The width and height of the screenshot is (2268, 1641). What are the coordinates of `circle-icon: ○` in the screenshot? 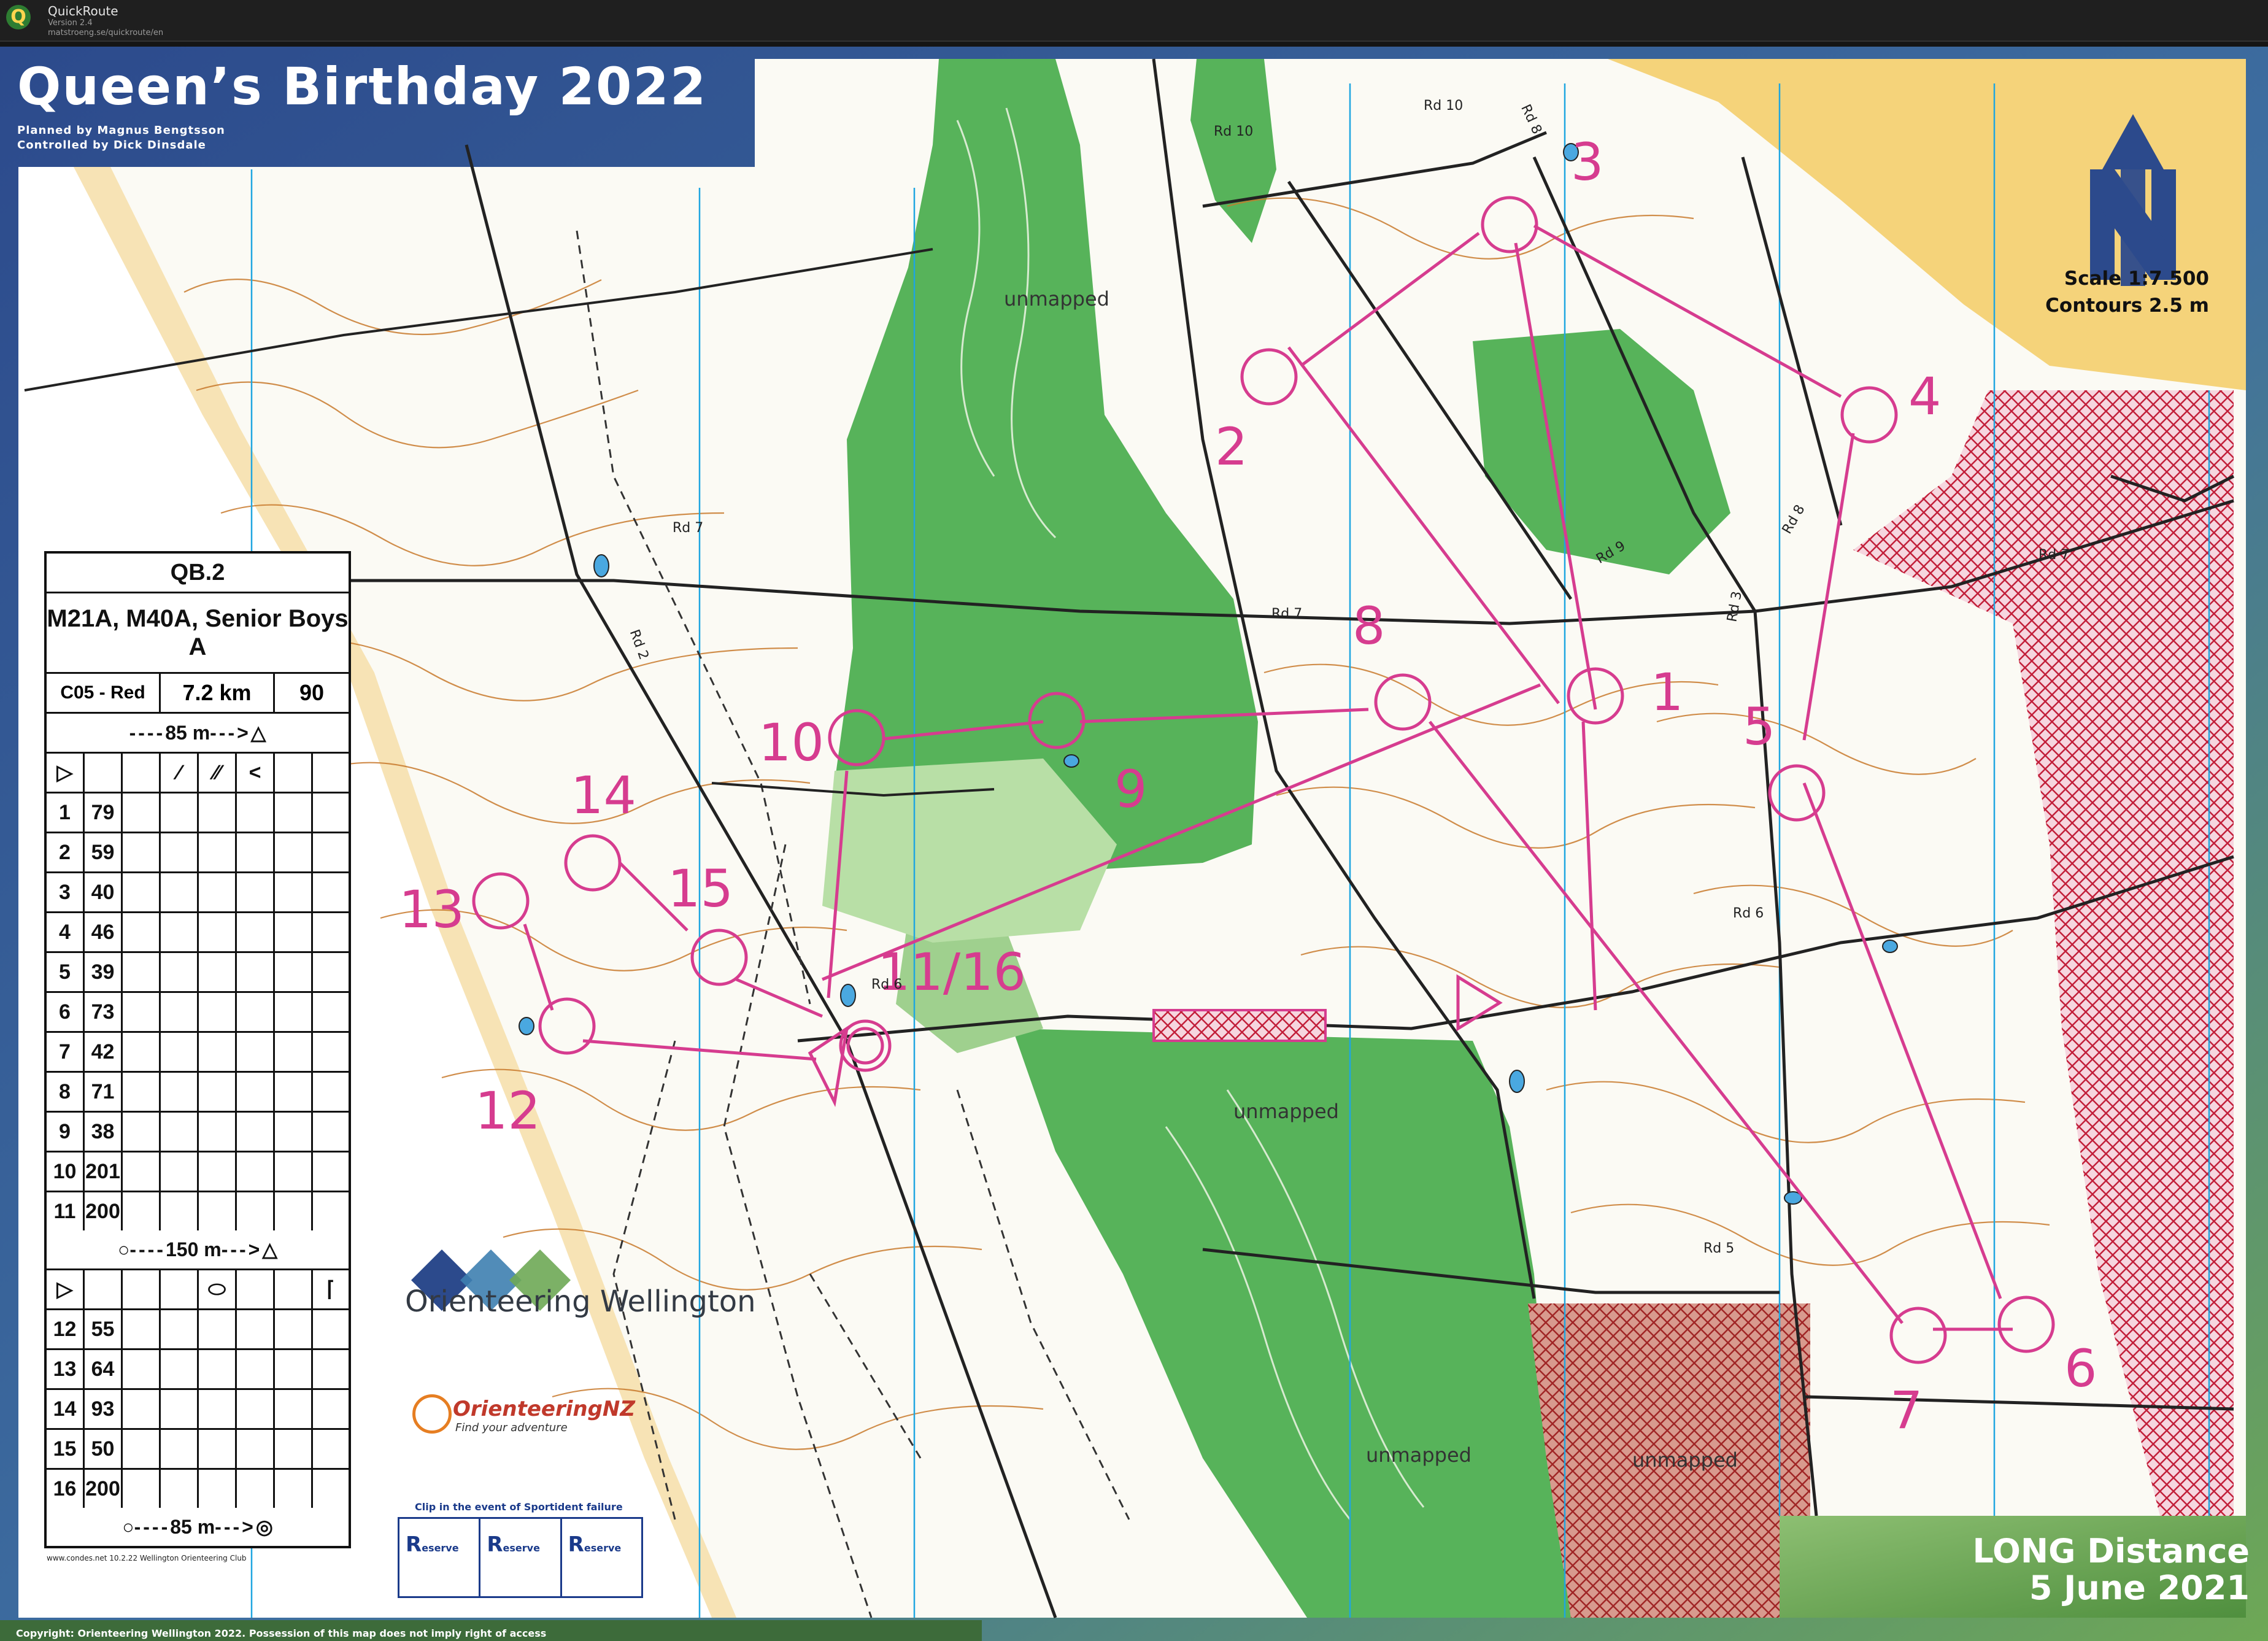 It's located at (128, 1526).